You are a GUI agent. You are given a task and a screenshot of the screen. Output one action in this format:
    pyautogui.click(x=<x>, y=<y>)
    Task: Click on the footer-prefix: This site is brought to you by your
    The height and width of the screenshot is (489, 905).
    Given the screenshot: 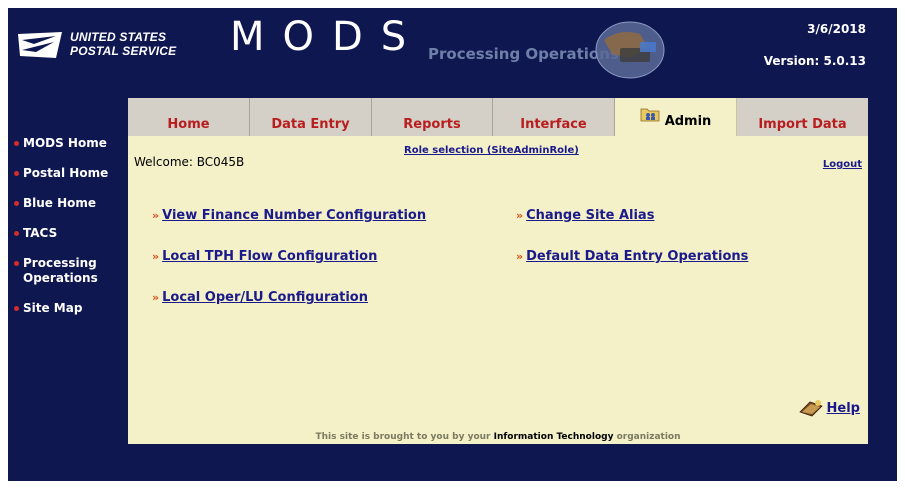 What is the action you would take?
    pyautogui.click(x=403, y=437)
    